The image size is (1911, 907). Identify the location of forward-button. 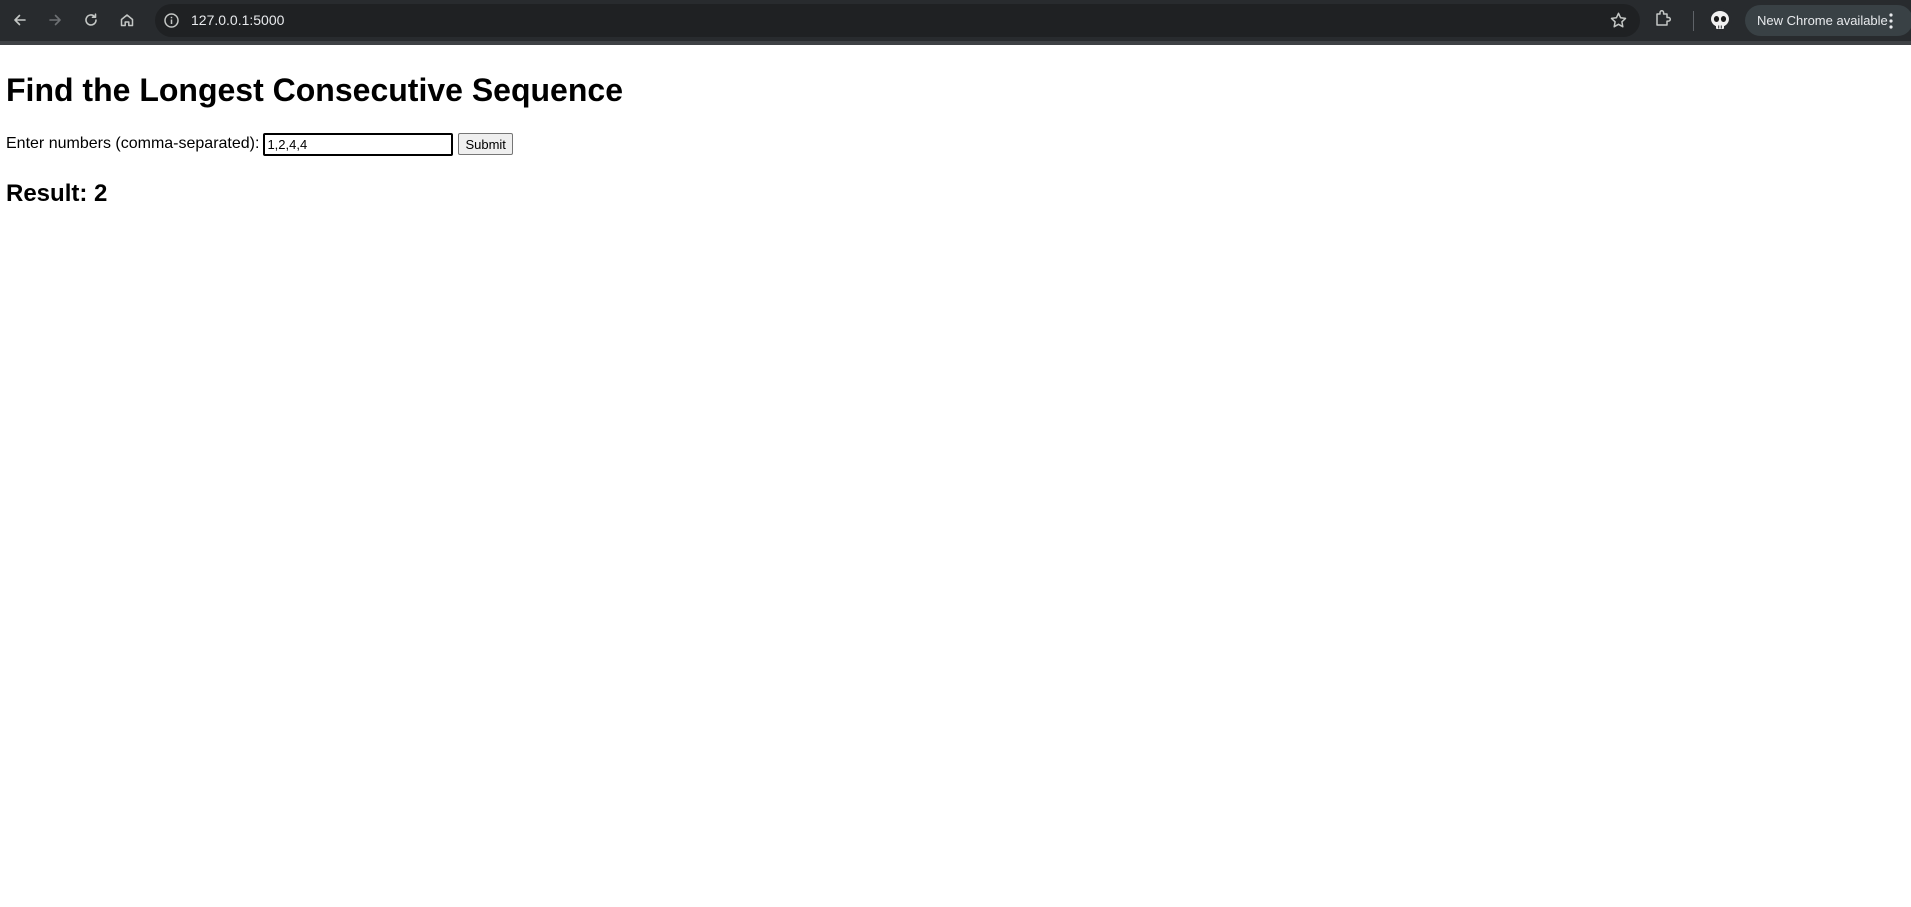
(55, 20).